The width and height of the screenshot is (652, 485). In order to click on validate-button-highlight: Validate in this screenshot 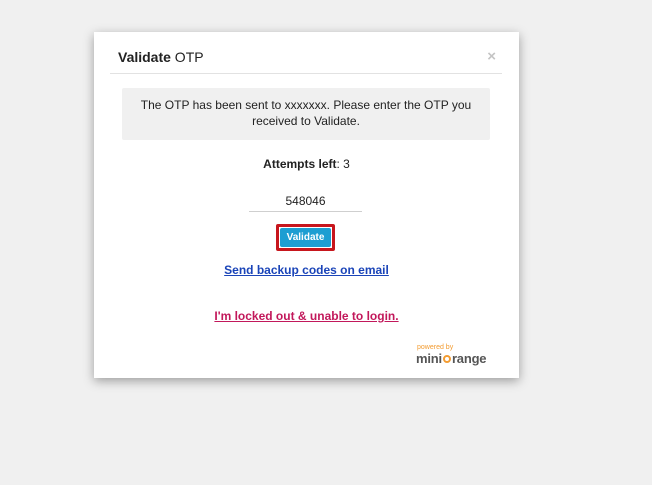, I will do `click(305, 237)`.